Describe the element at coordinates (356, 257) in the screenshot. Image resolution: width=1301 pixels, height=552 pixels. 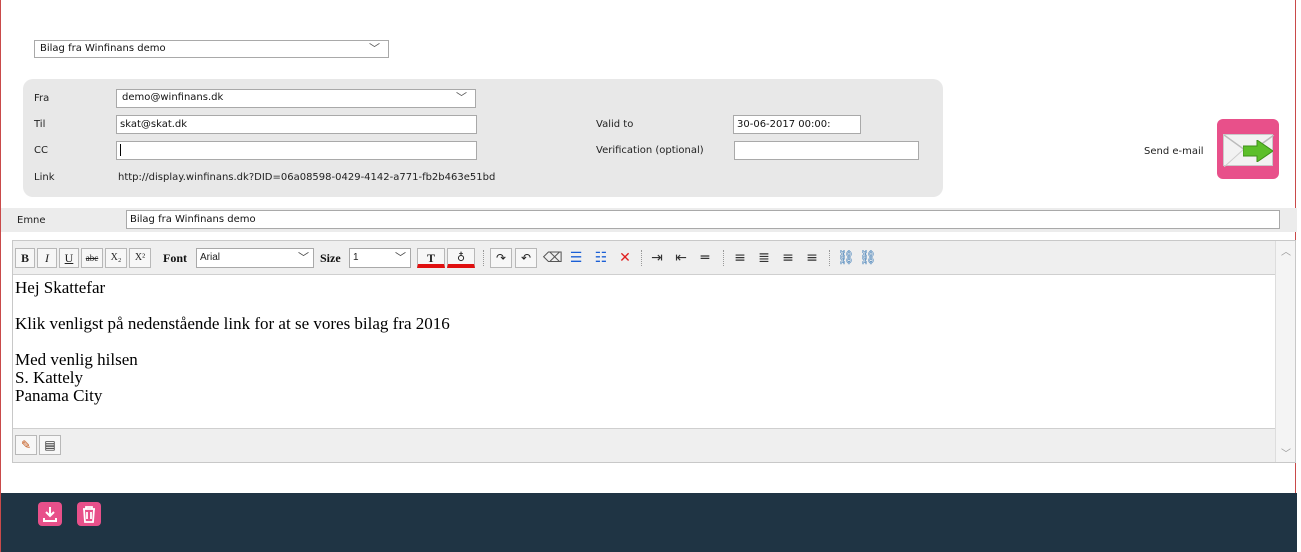
I see `size-value: 1` at that location.